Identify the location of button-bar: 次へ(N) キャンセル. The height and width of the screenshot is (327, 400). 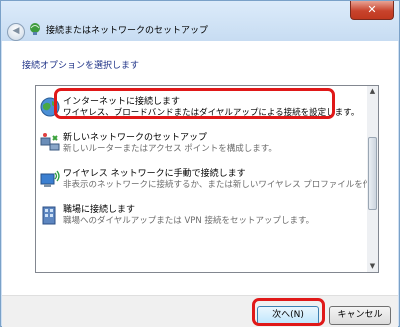
(200, 311).